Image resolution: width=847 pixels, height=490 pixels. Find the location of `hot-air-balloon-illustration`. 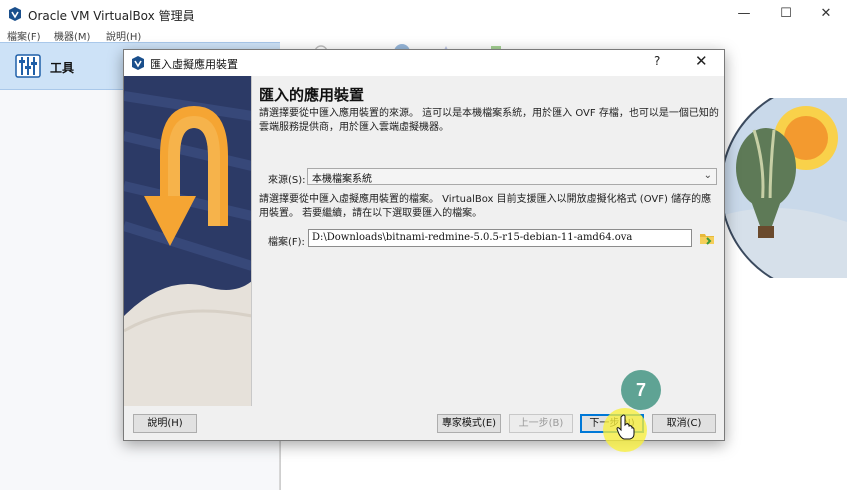

hot-air-balloon-illustration is located at coordinates (783, 188).